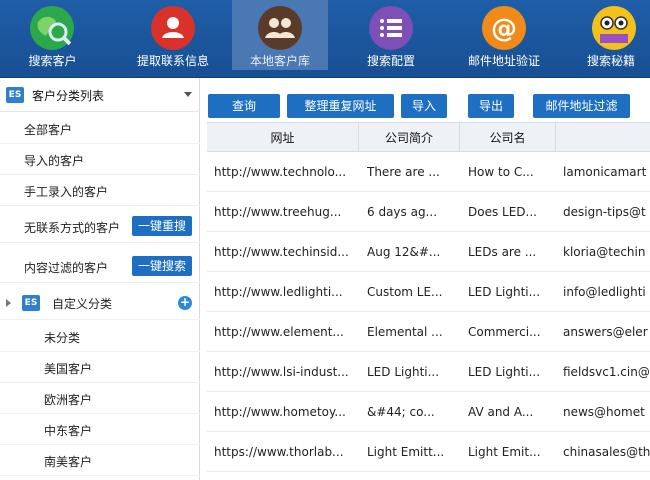  I want to click on nav-search-config: 搜索配置, so click(391, 35).